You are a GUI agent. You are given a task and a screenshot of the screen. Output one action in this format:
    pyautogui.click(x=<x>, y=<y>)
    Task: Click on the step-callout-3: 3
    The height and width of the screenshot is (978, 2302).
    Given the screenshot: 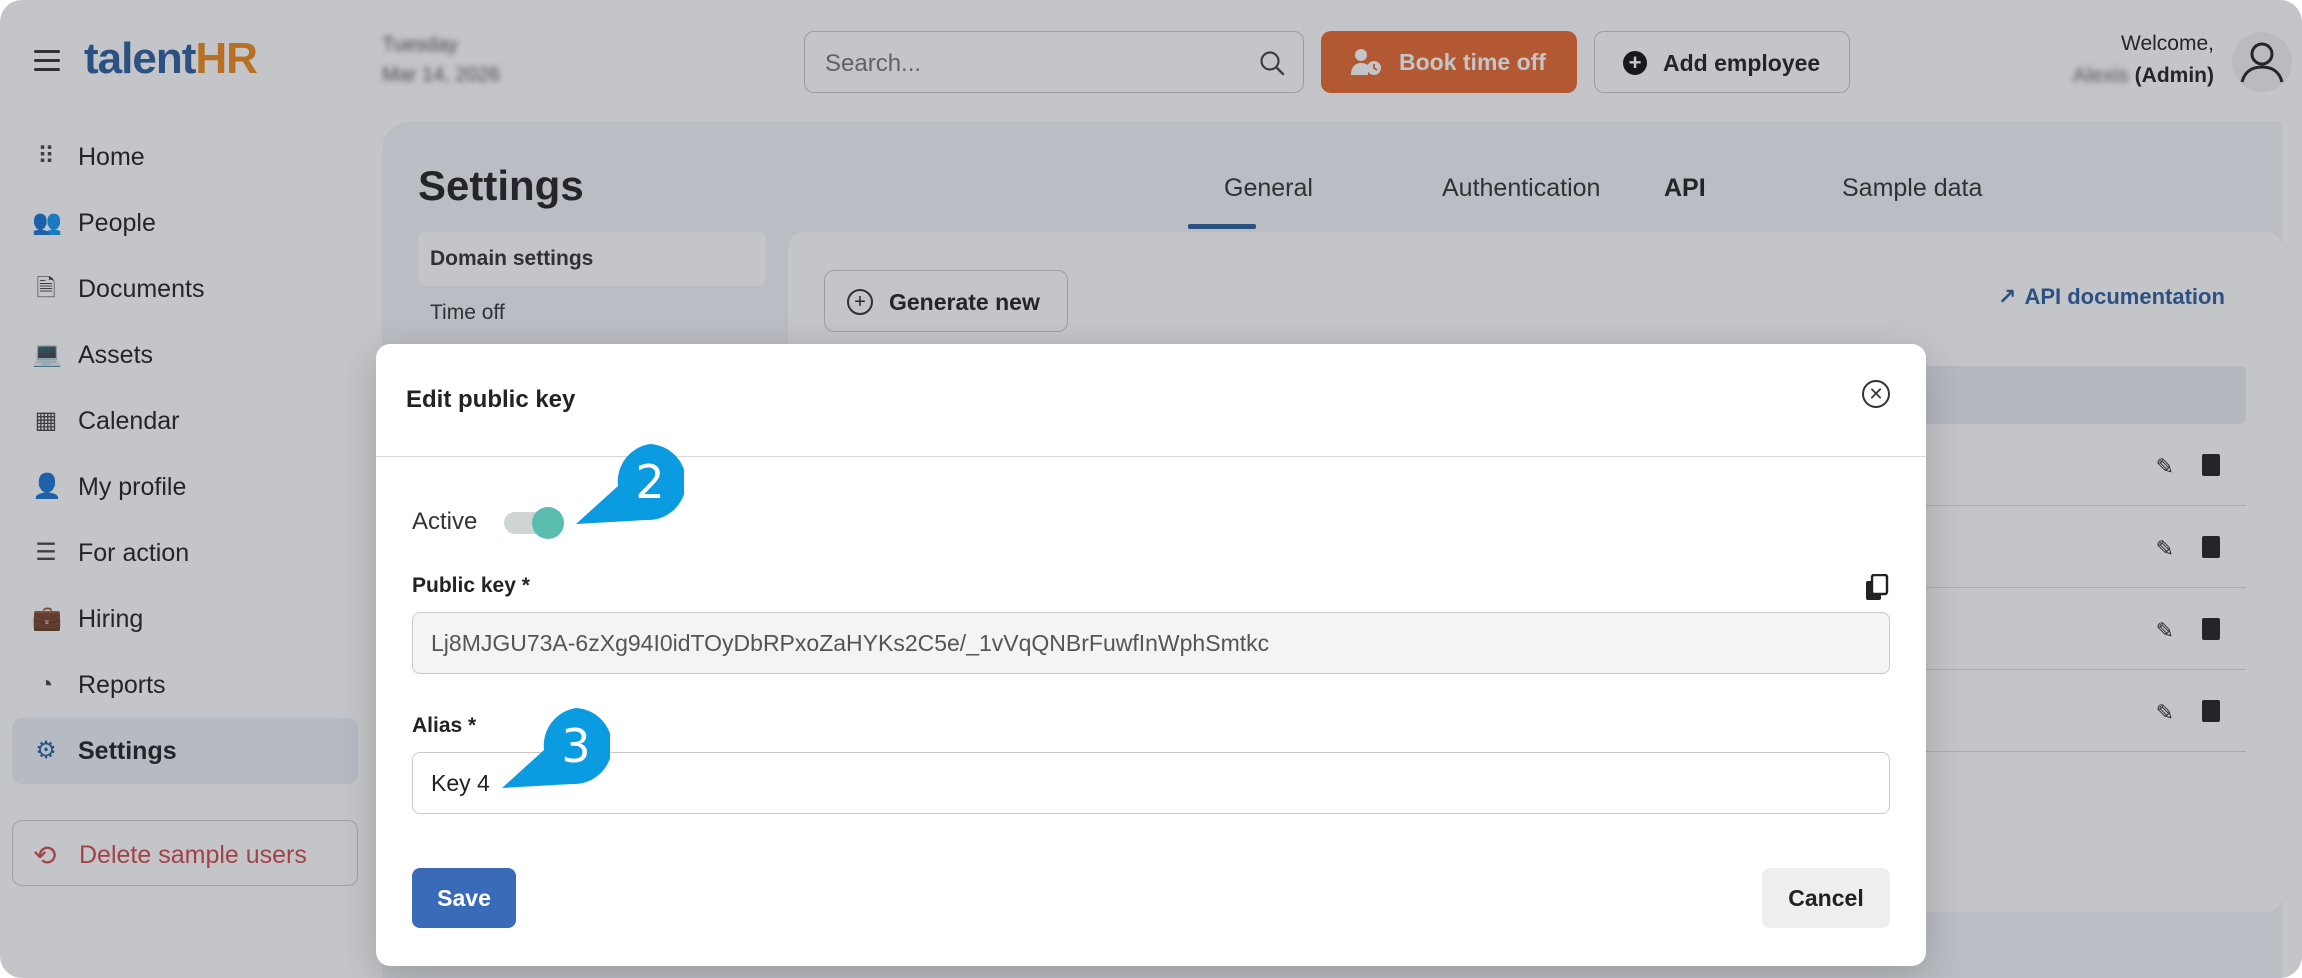 What is the action you would take?
    pyautogui.click(x=555, y=754)
    